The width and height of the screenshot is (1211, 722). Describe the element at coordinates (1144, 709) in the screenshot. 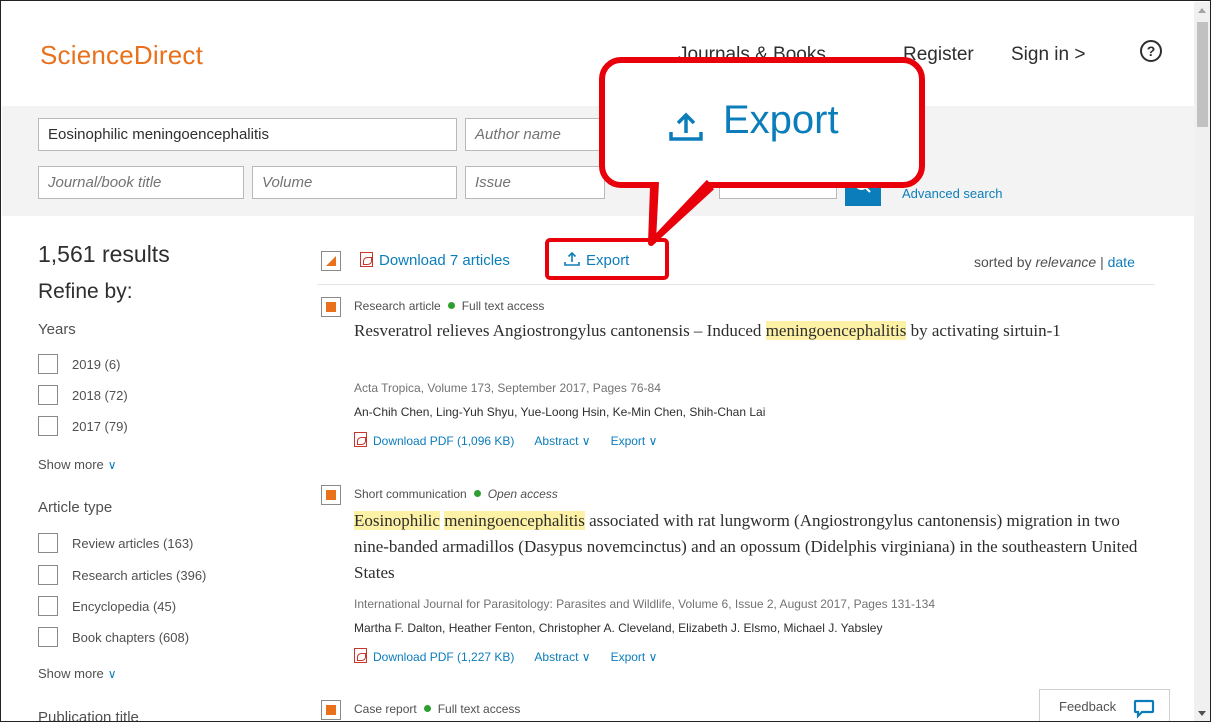

I see `speech-bubble-icon` at that location.